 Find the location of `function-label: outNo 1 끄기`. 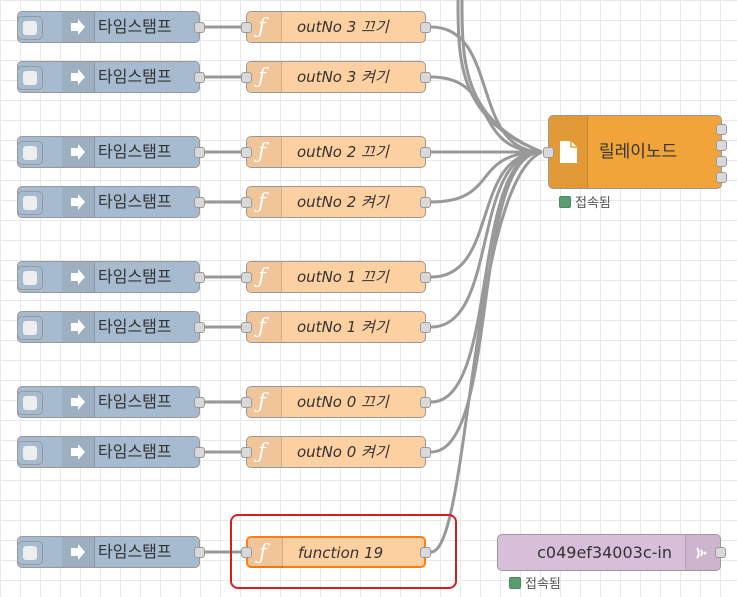

function-label: outNo 1 끄기 is located at coordinates (343, 277).